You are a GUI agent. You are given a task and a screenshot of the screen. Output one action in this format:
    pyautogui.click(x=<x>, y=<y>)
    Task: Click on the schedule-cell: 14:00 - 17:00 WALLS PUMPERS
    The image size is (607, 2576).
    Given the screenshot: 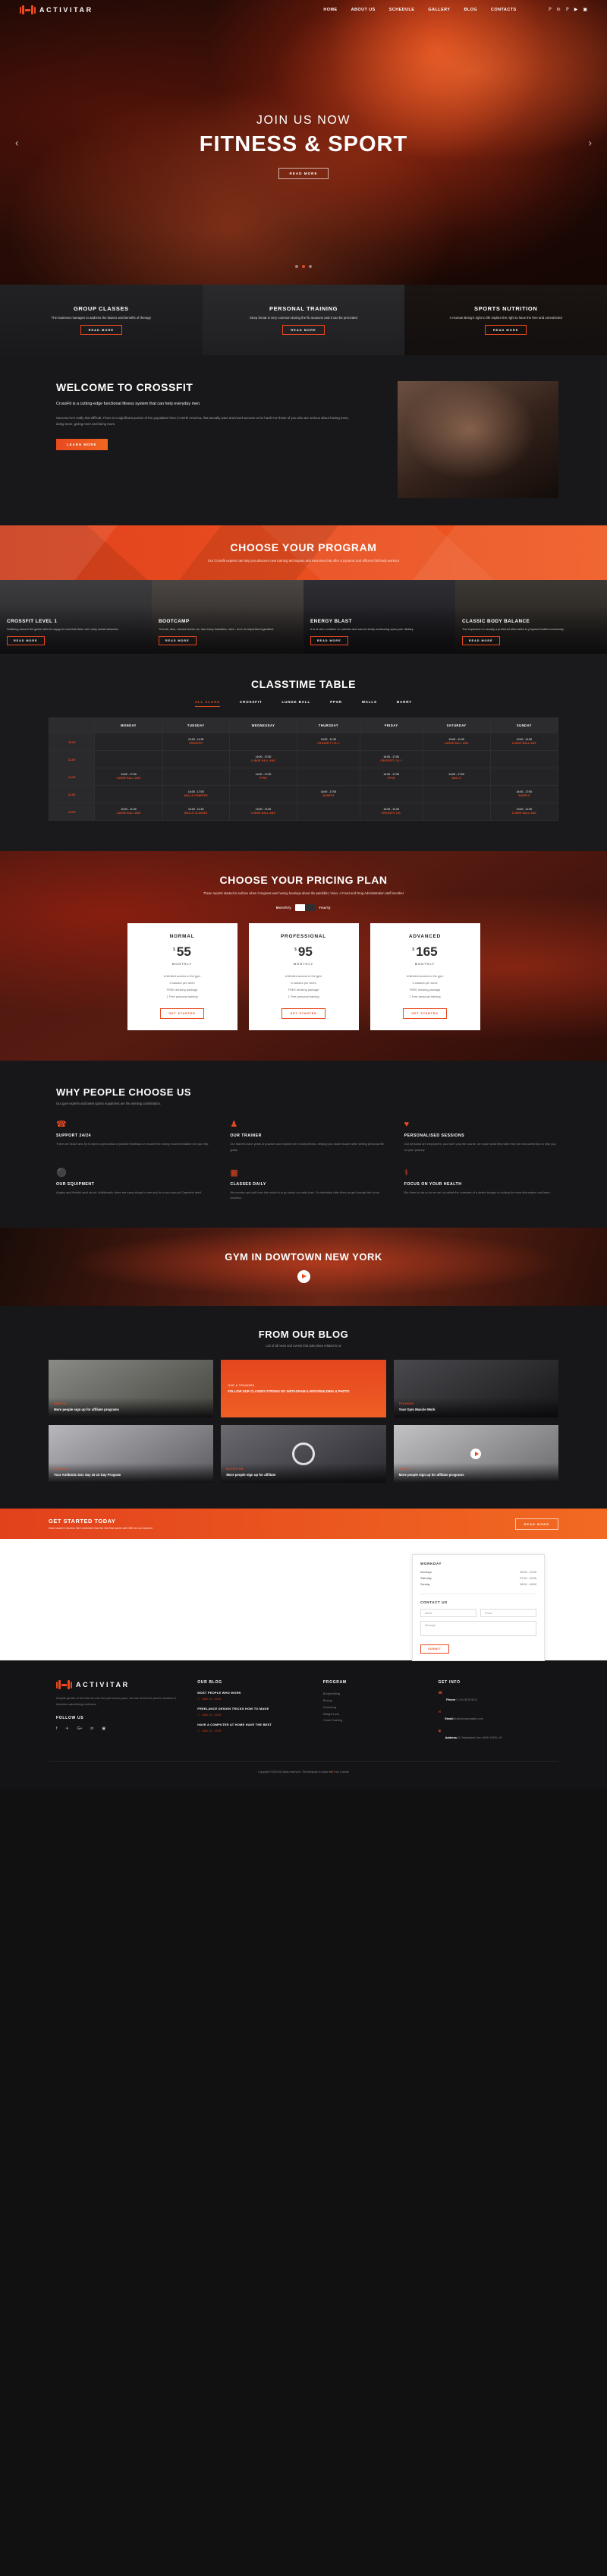 What is the action you would take?
    pyautogui.click(x=196, y=794)
    